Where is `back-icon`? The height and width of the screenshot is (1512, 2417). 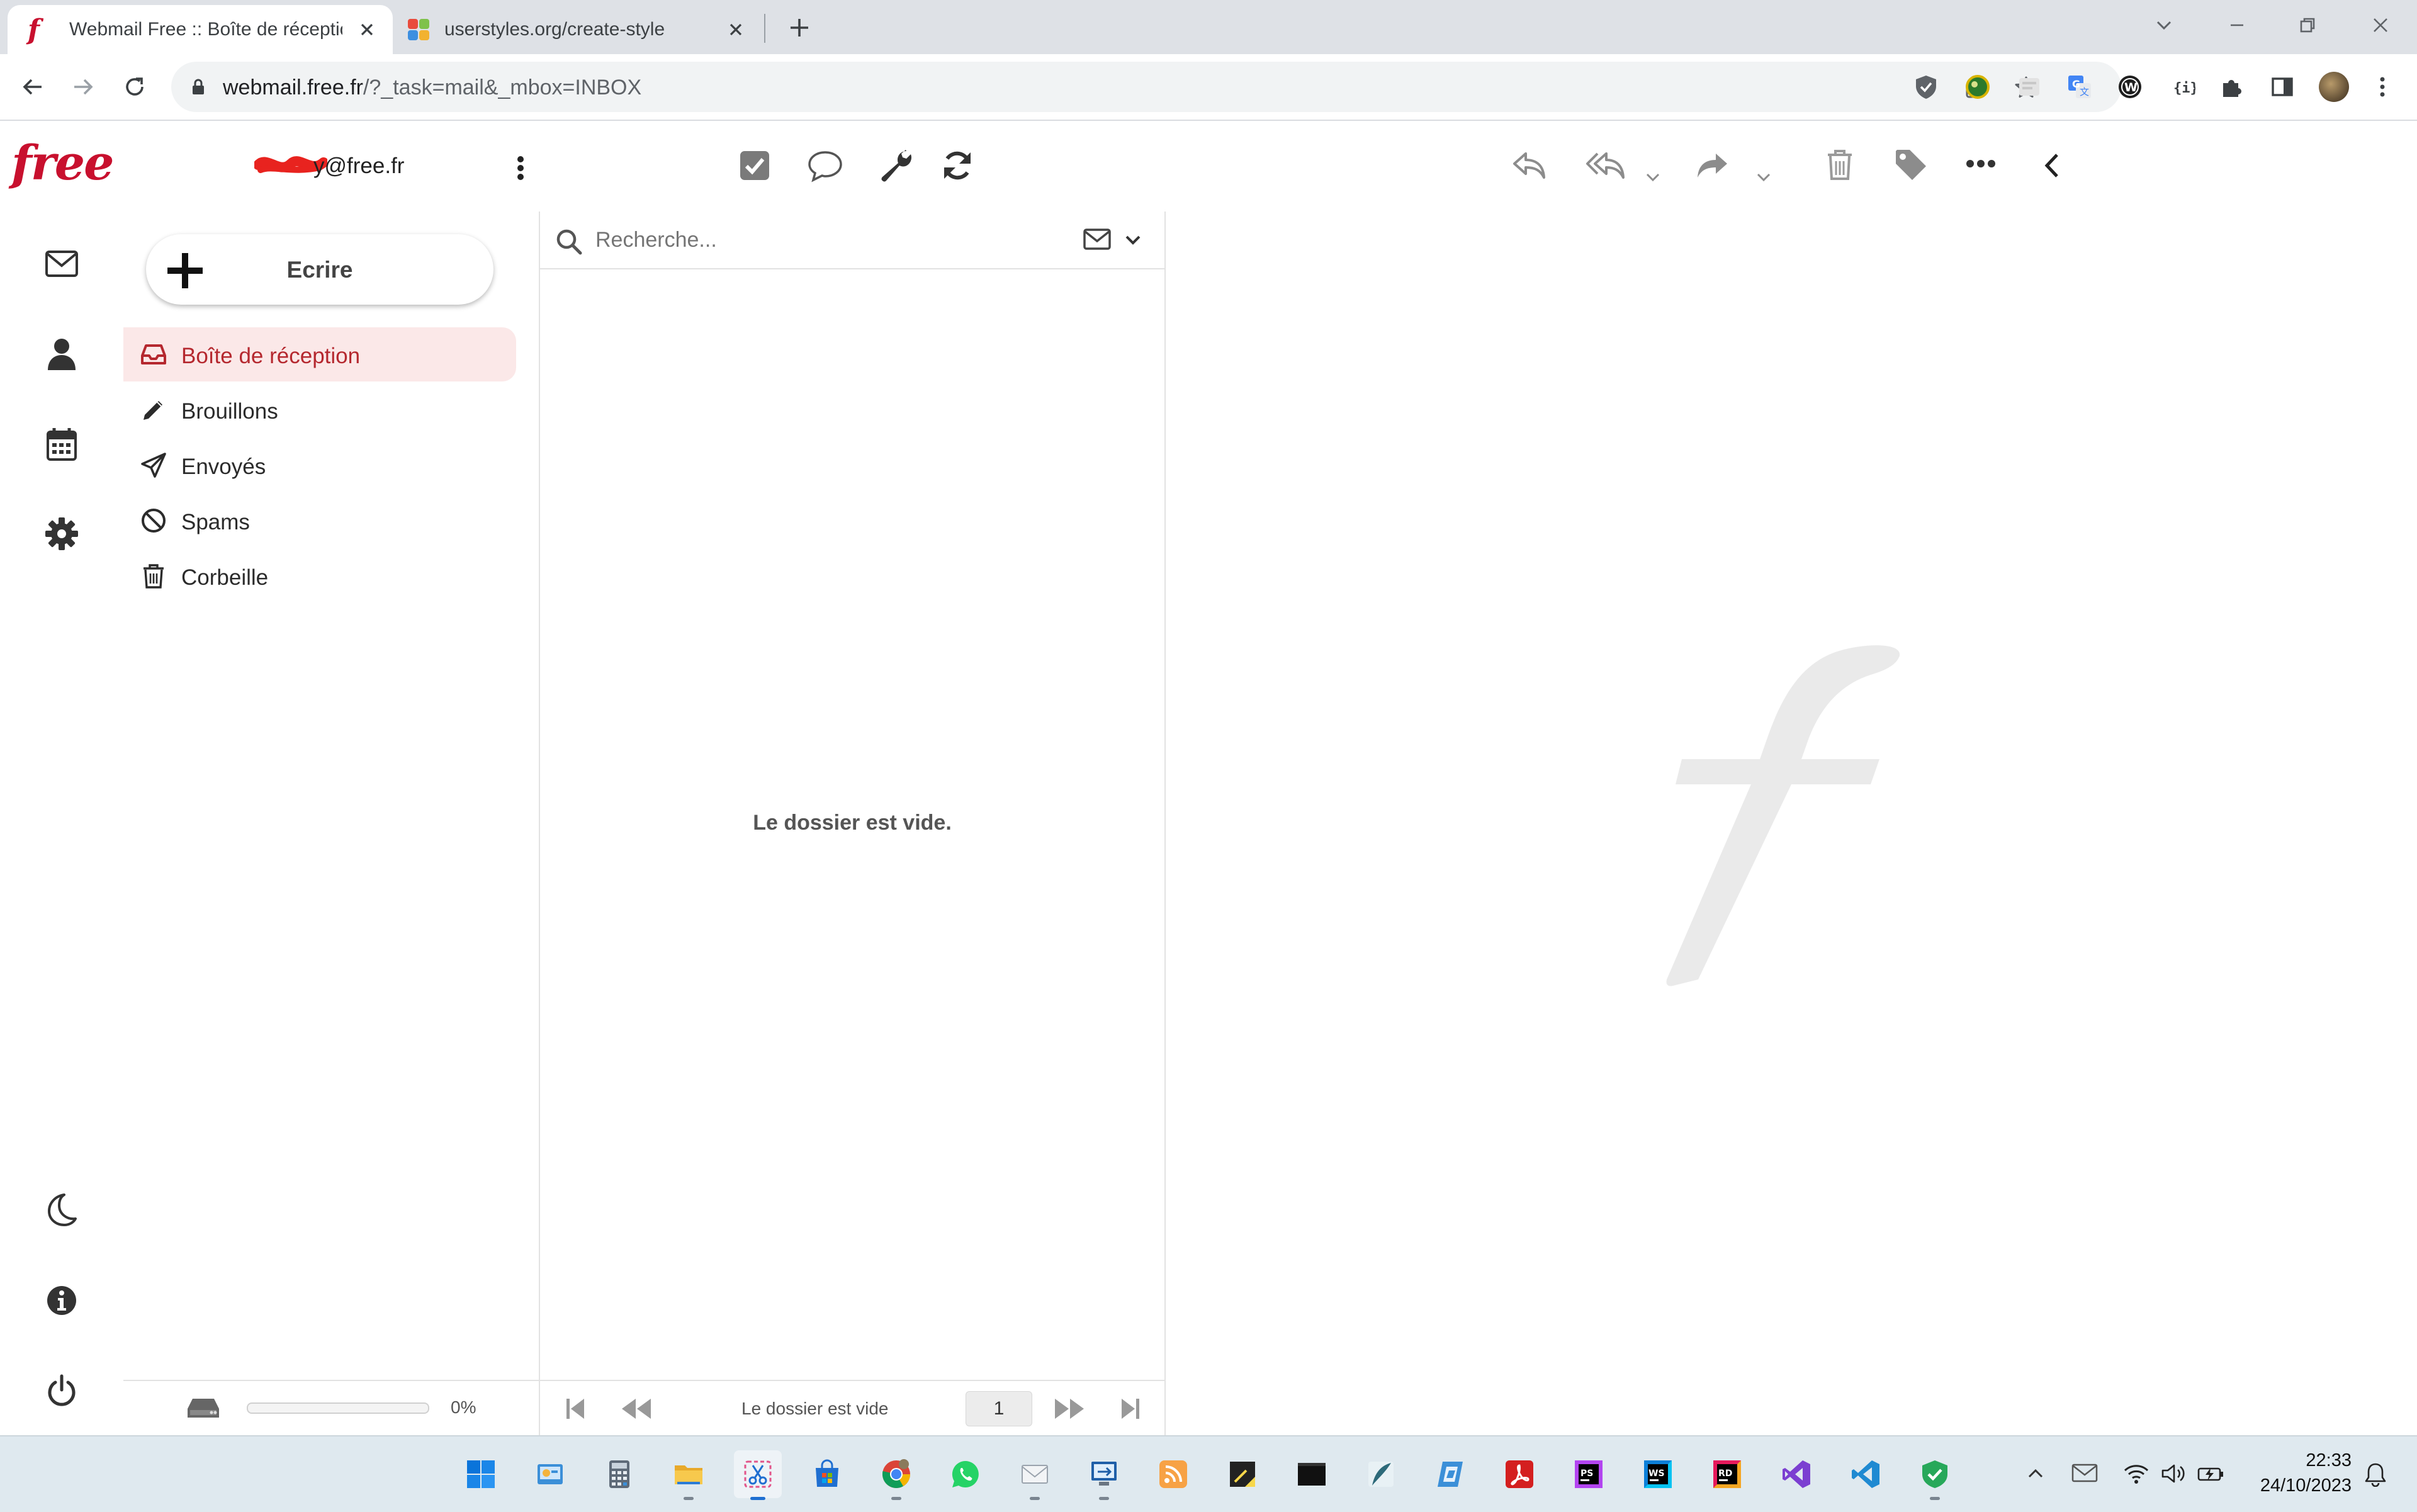
back-icon is located at coordinates (33, 87).